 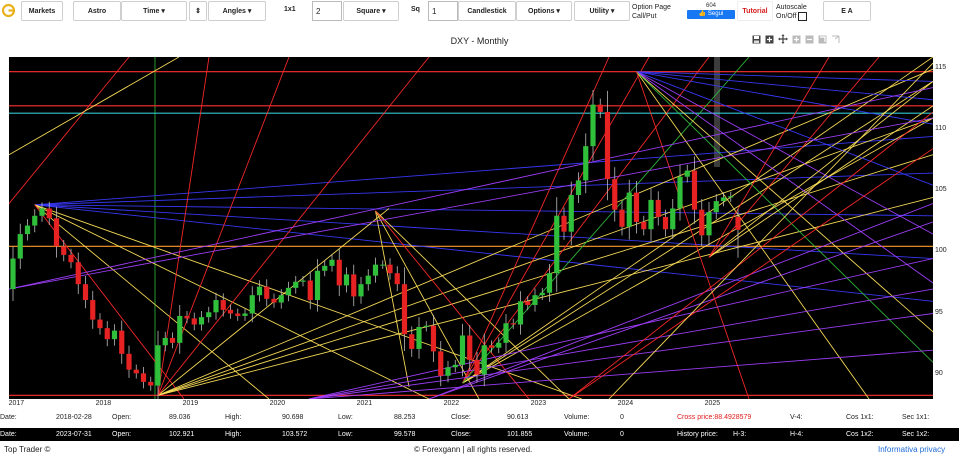 I want to click on cos-1x2-label: Cos 1x2:, so click(x=860, y=434).